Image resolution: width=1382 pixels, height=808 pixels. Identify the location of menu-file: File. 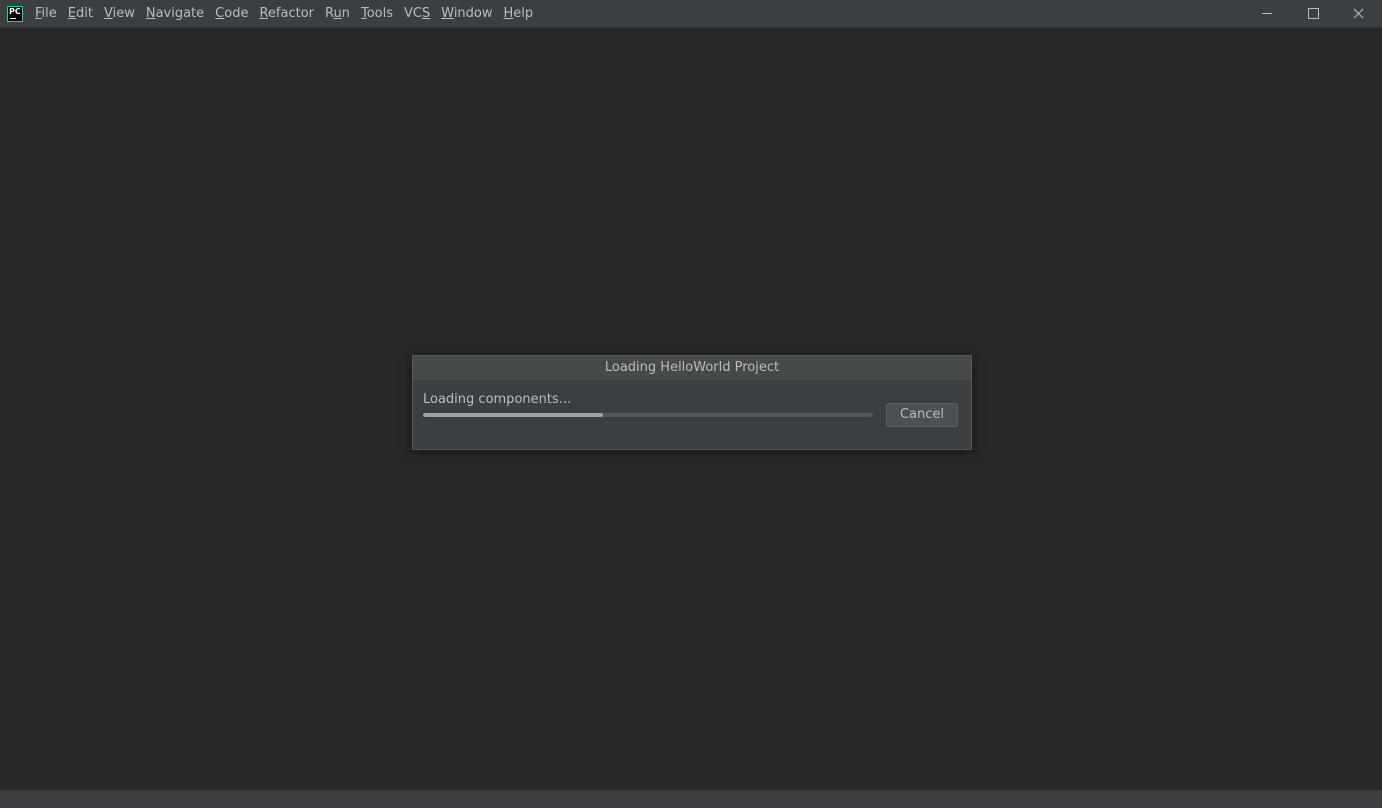
(46, 14).